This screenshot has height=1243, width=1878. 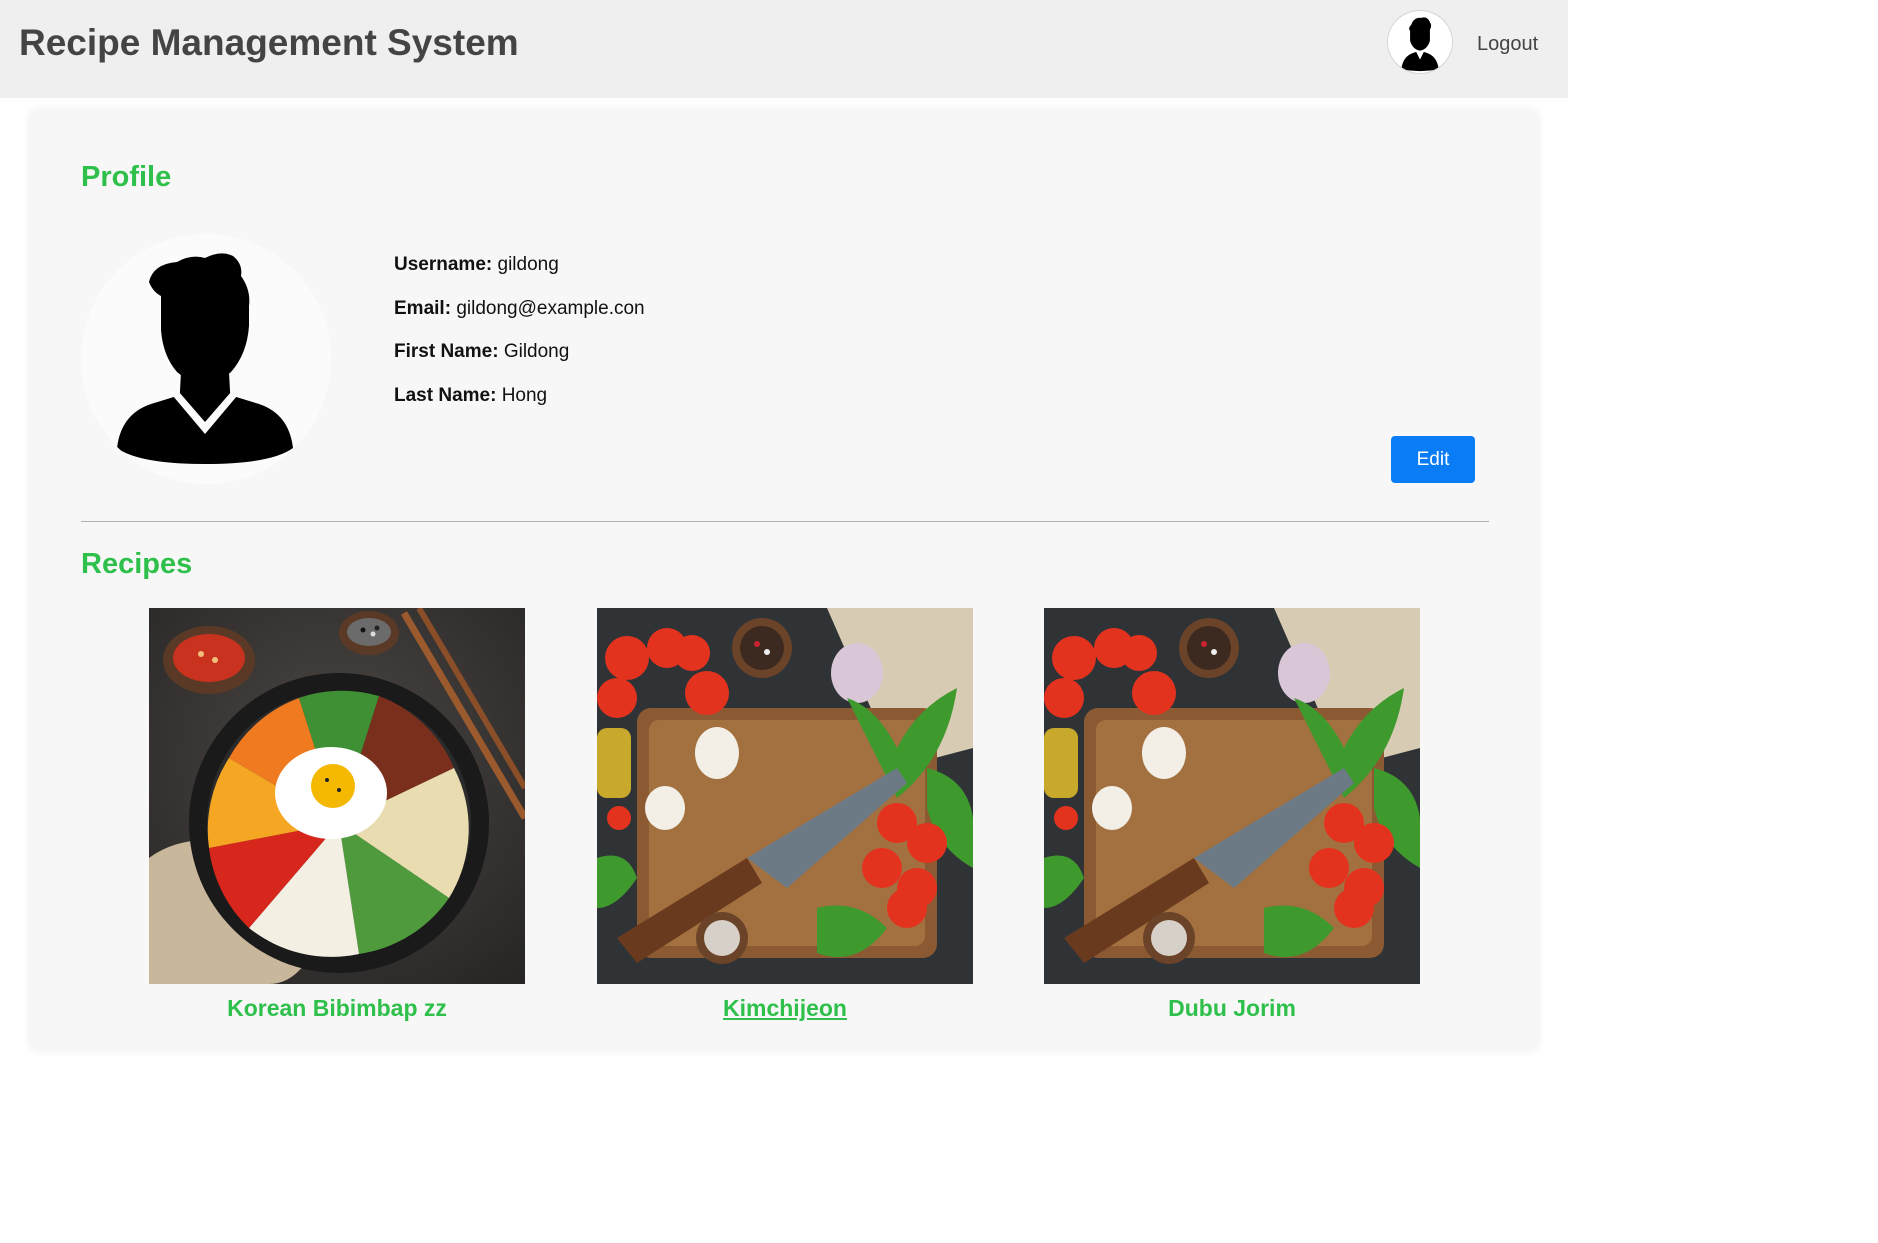 What do you see at coordinates (269, 42) in the screenshot?
I see `app-title: Recipe Management System` at bounding box center [269, 42].